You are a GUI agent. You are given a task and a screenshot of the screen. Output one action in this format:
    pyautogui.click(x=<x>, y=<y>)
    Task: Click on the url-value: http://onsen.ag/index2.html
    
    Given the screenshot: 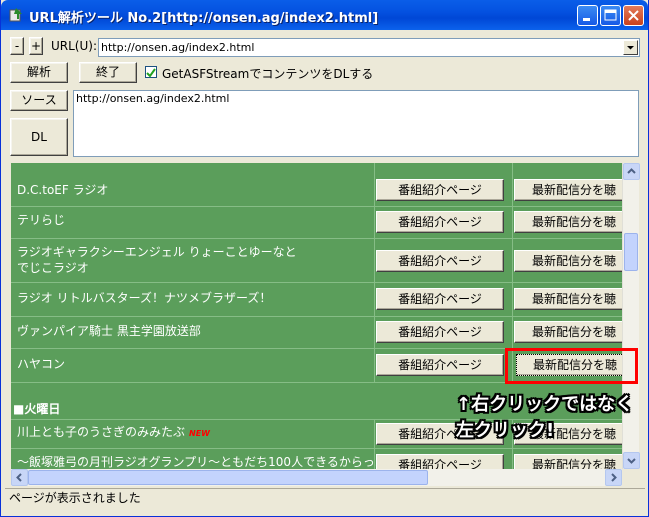 What is the action you would take?
    pyautogui.click(x=178, y=47)
    